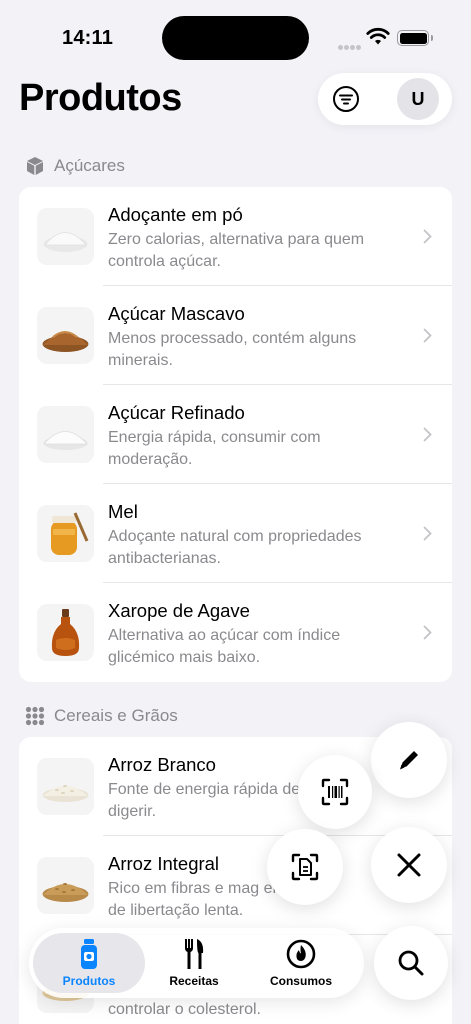 The width and height of the screenshot is (471, 1024). I want to click on product-name: Mel, so click(123, 511).